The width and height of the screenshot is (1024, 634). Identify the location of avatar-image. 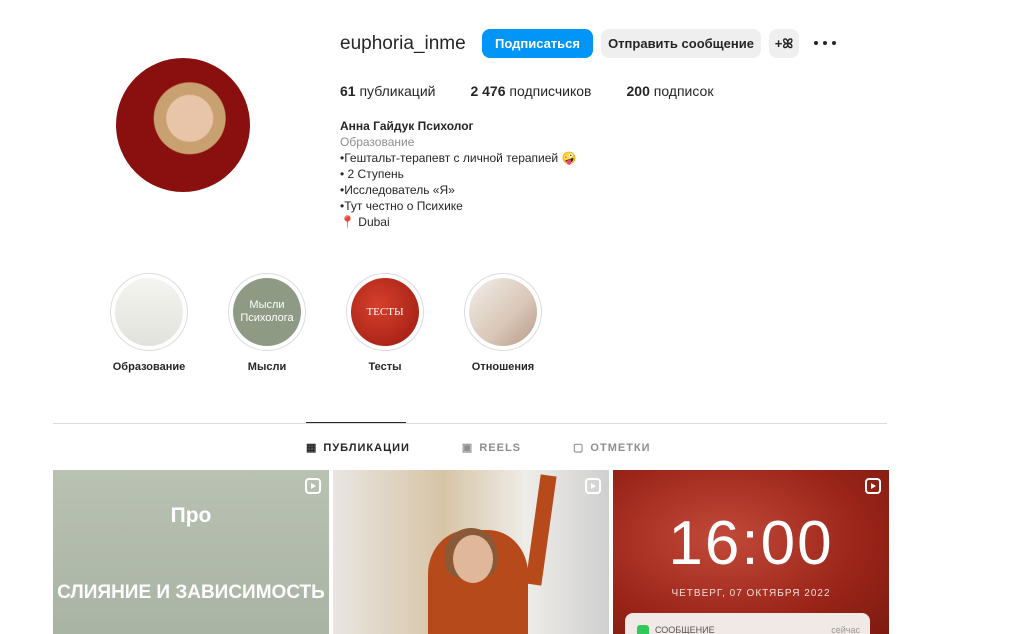
(183, 125).